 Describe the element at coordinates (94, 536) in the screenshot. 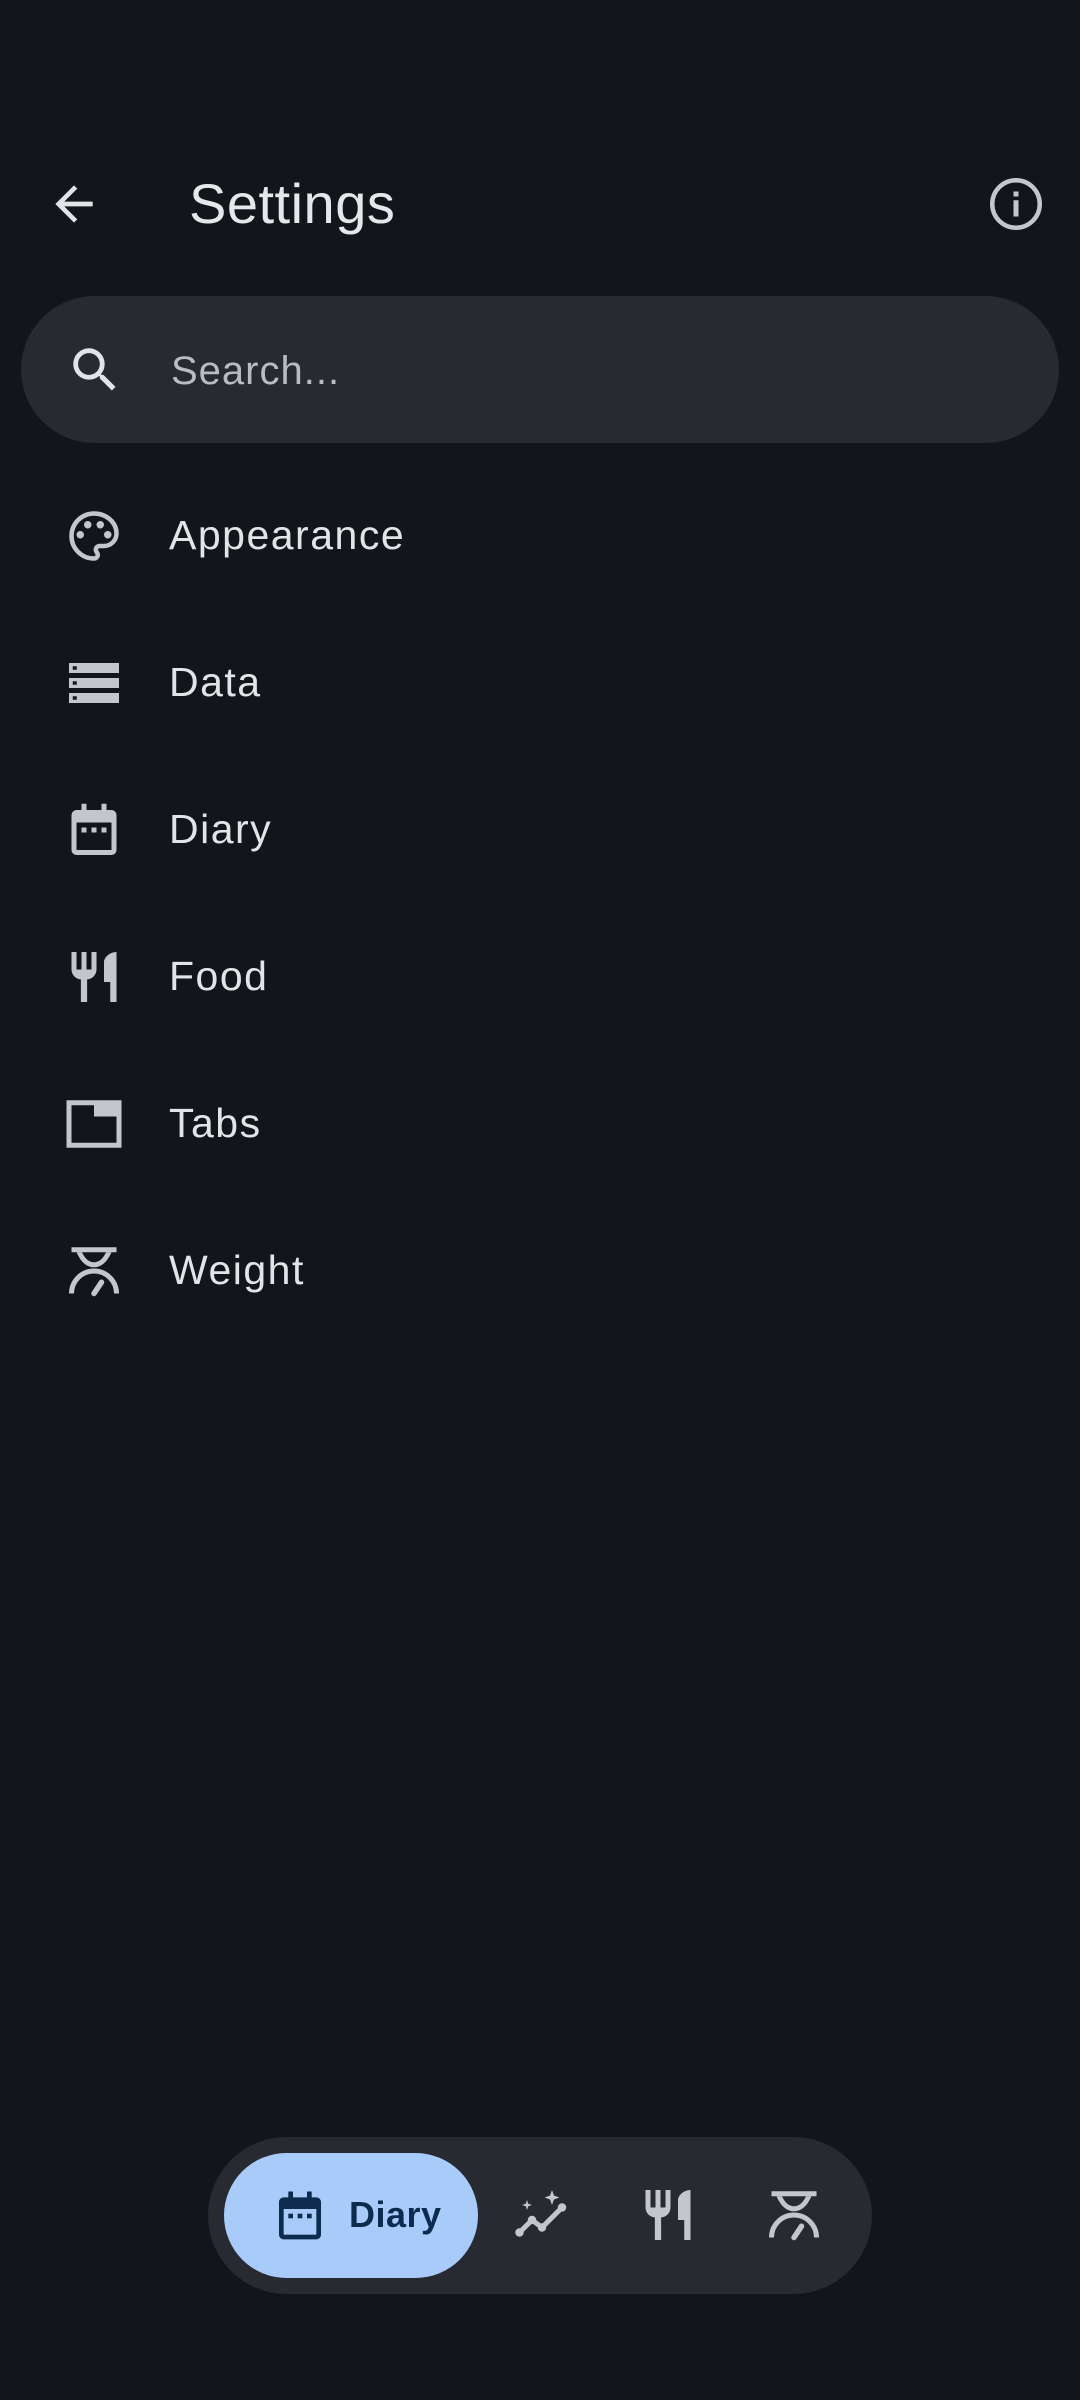

I see `palette-icon` at that location.